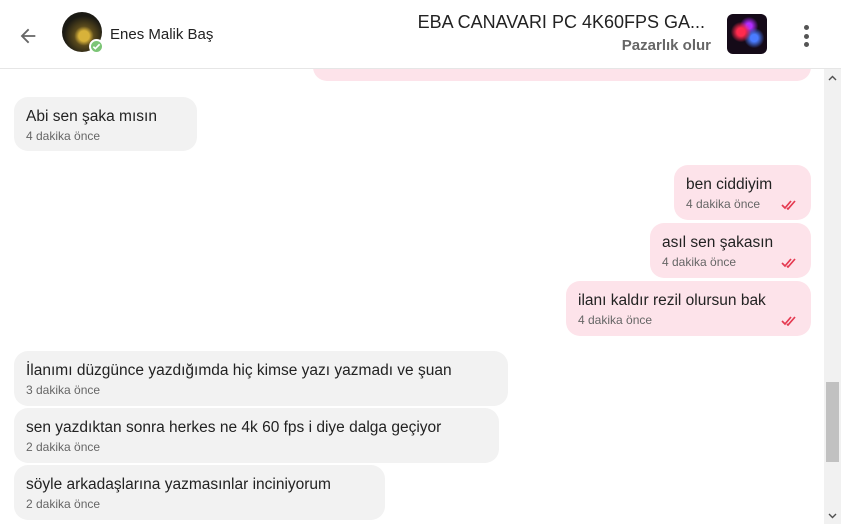 This screenshot has height=524, width=841. I want to click on message-bubble-incoming: Abi sen şaka mısın 4 dakika önce, so click(105, 124).